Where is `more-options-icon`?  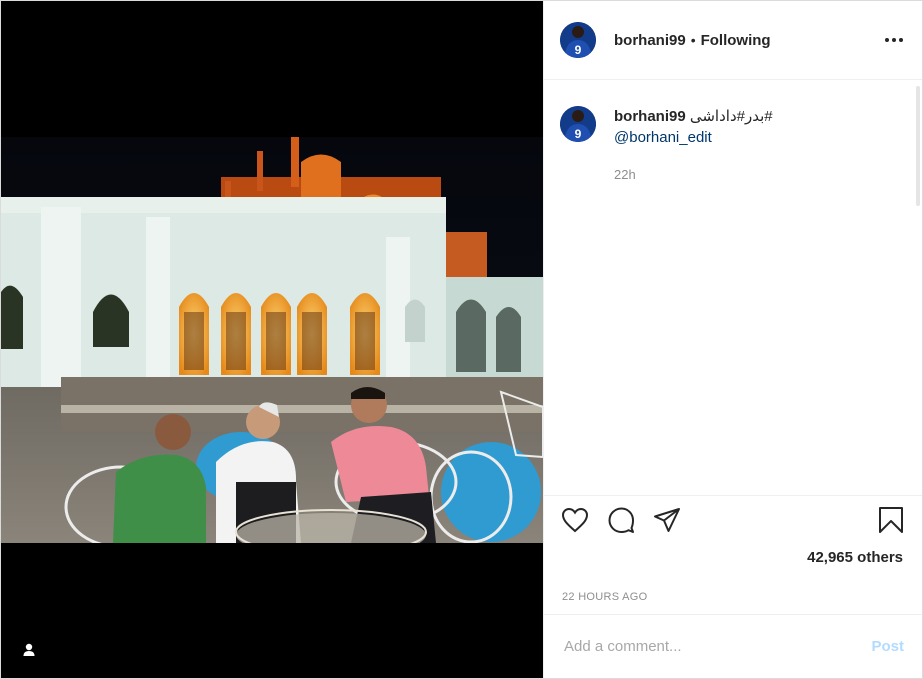 more-options-icon is located at coordinates (894, 40).